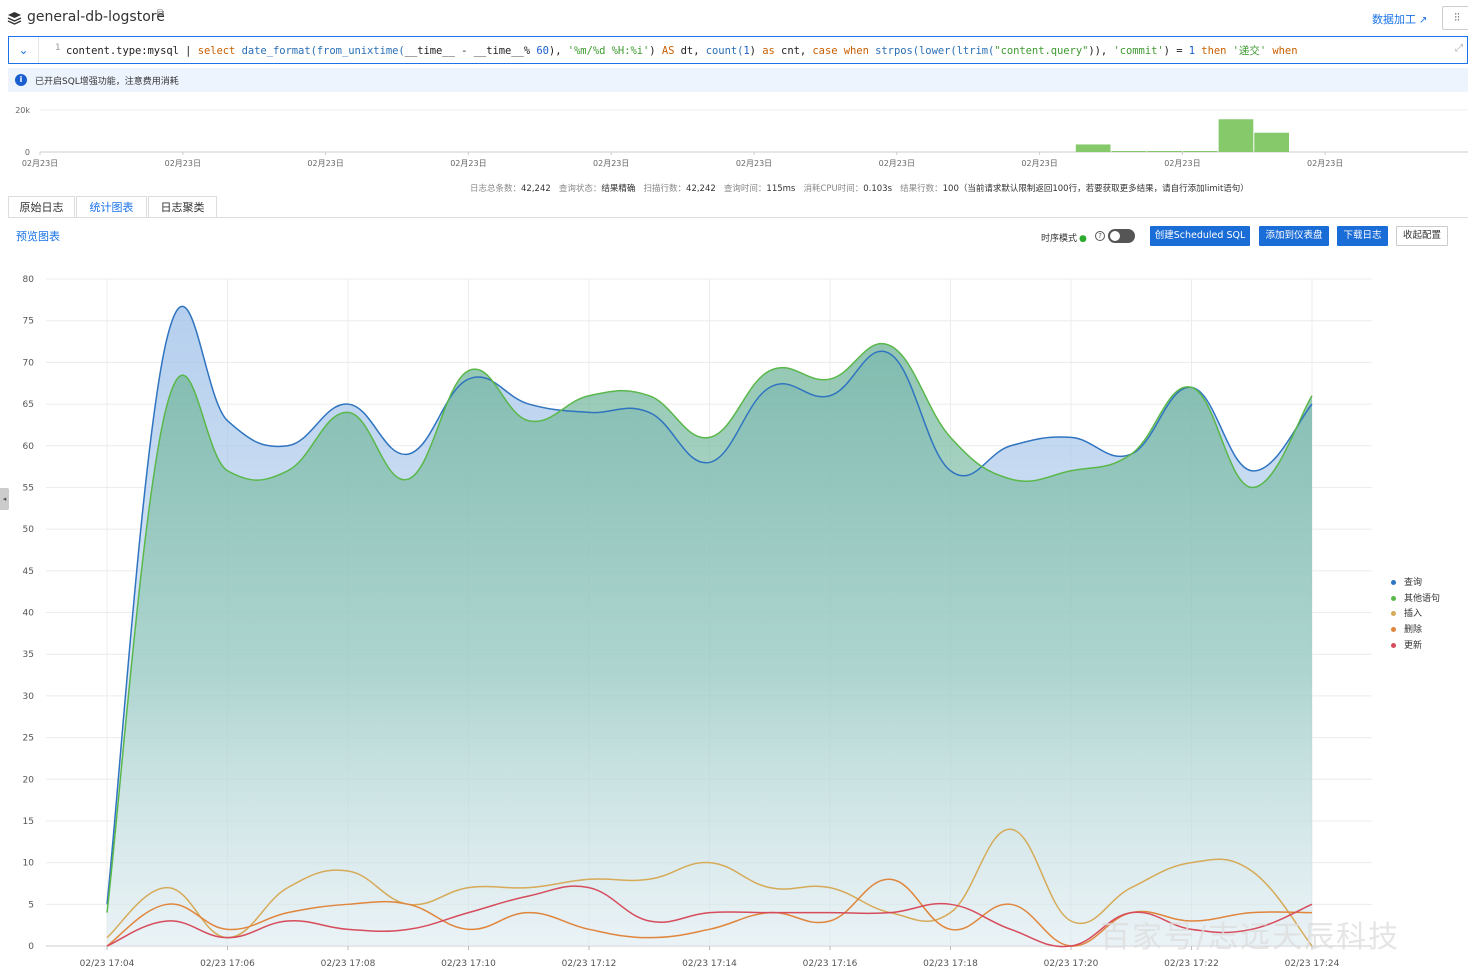  What do you see at coordinates (28, 822) in the screenshot?
I see `chart-y-tick-label: 15` at bounding box center [28, 822].